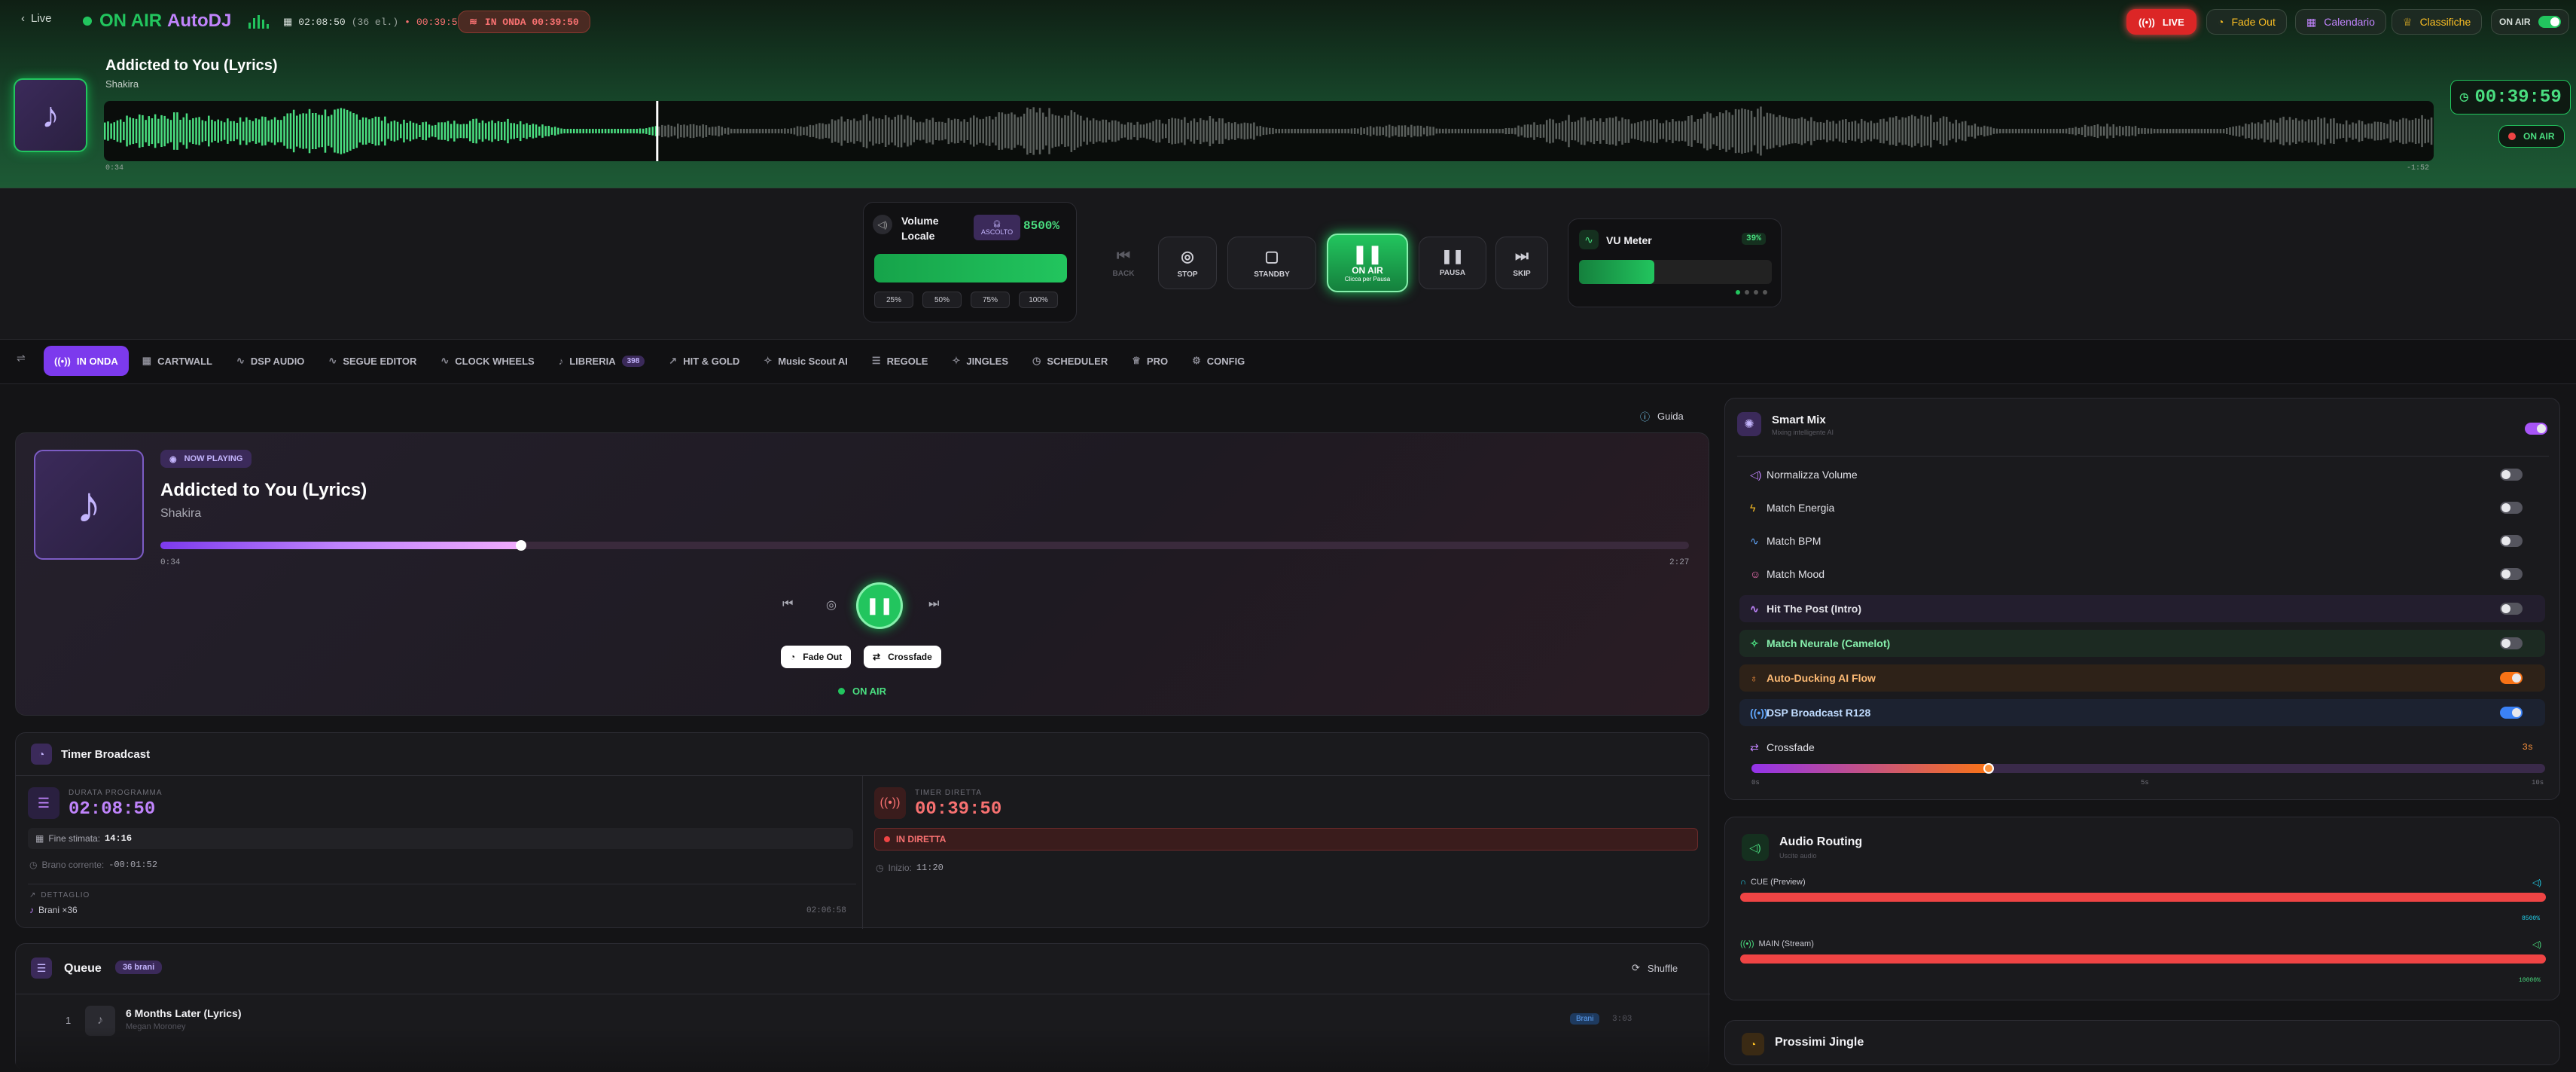 The height and width of the screenshot is (1072, 2576). I want to click on back-button: ‹ Live, so click(36, 18).